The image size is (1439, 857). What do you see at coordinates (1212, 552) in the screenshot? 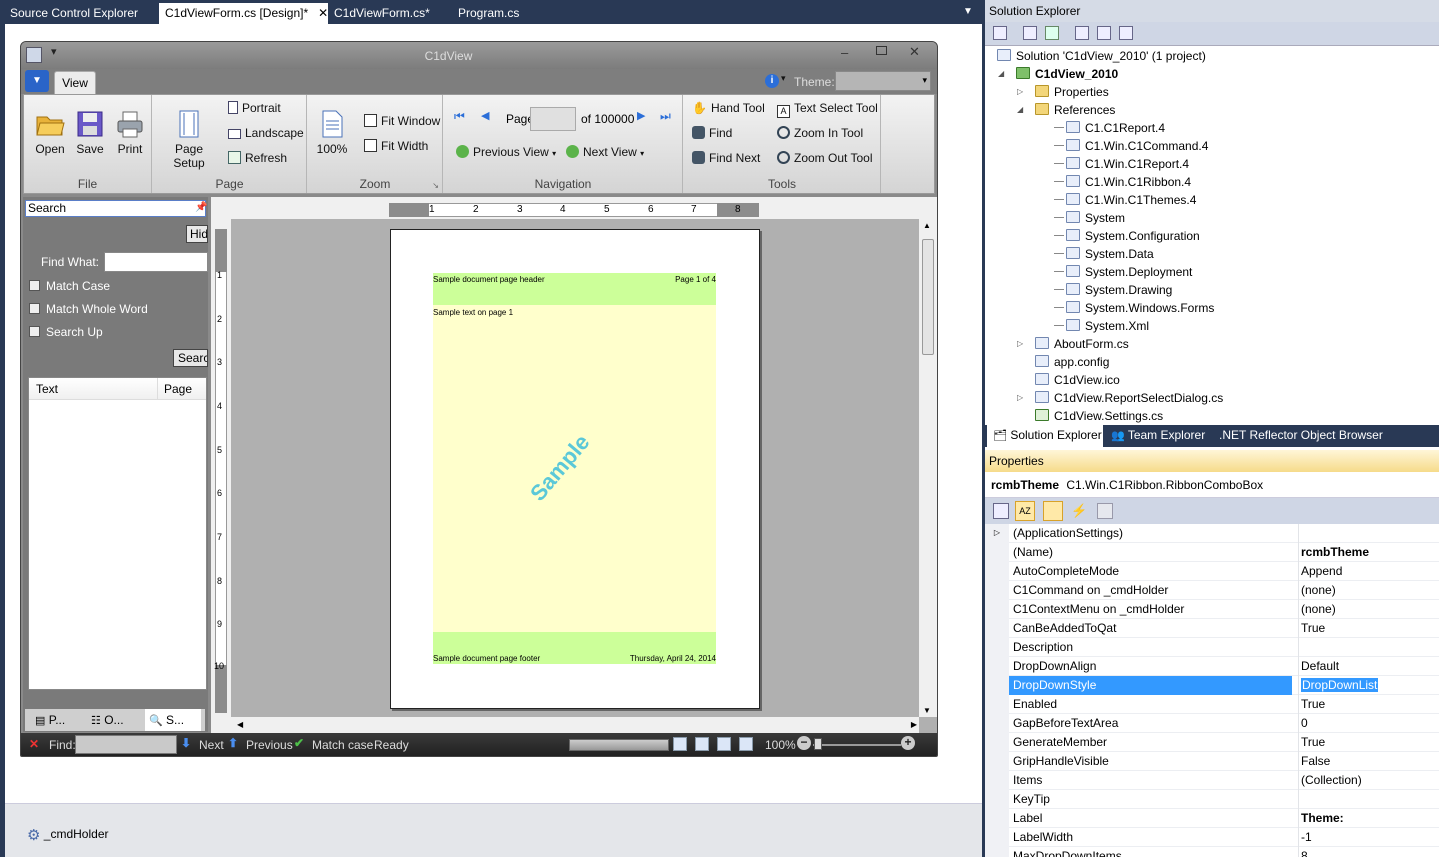
I see `property-row: (Name) rcmbTheme` at bounding box center [1212, 552].